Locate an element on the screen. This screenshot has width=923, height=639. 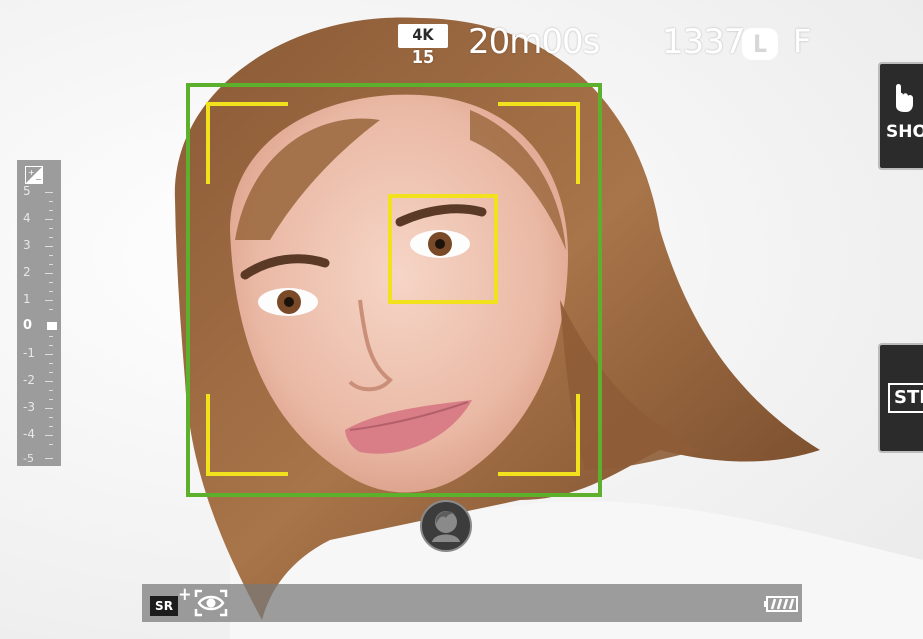
exposure-compensation-scale: + − 5 4 3 2 1 0 -1 -2 -3 -4 -5 is located at coordinates (39, 313).